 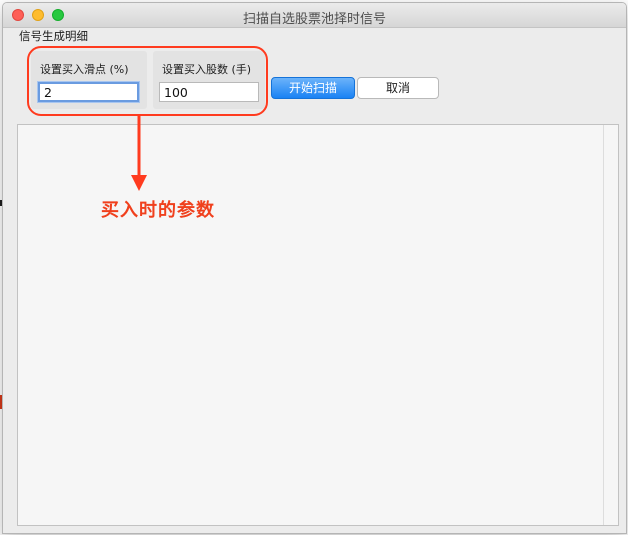 I want to click on vertical-scrollbar, so click(x=610, y=325).